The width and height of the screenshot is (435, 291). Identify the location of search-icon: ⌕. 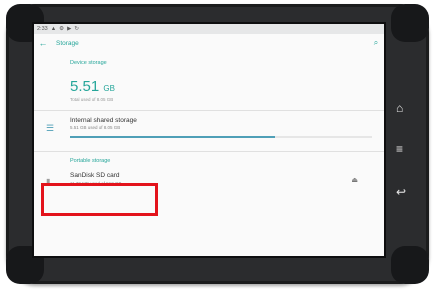
(376, 43).